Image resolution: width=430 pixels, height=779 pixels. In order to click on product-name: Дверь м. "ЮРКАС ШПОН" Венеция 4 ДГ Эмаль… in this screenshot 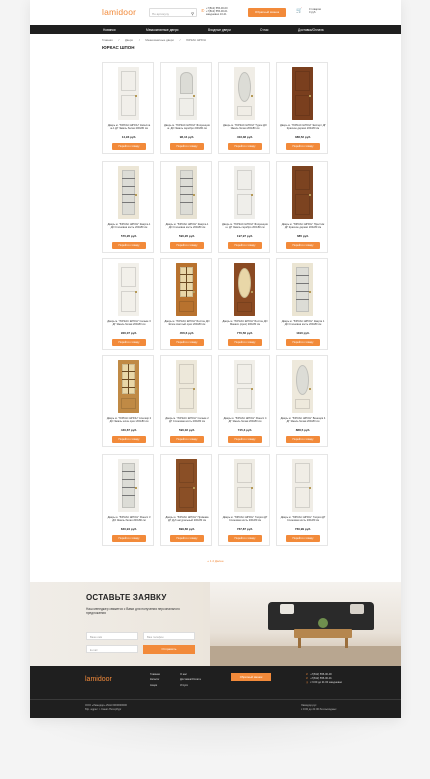, I will do `click(303, 420)`.